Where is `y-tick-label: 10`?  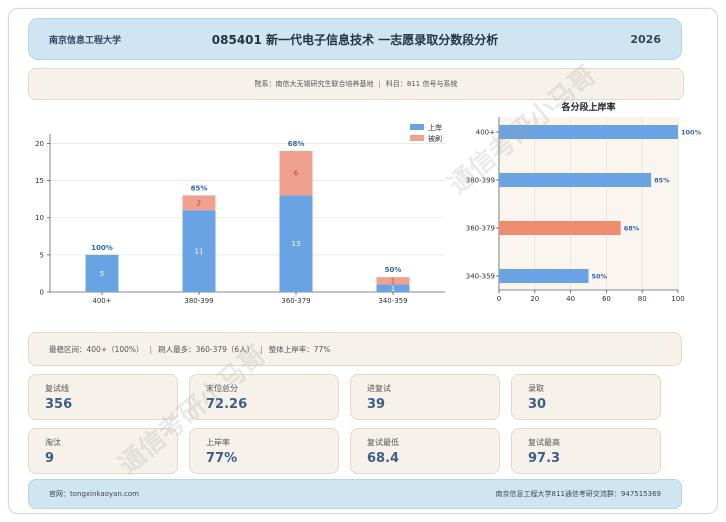
y-tick-label: 10 is located at coordinates (39, 218).